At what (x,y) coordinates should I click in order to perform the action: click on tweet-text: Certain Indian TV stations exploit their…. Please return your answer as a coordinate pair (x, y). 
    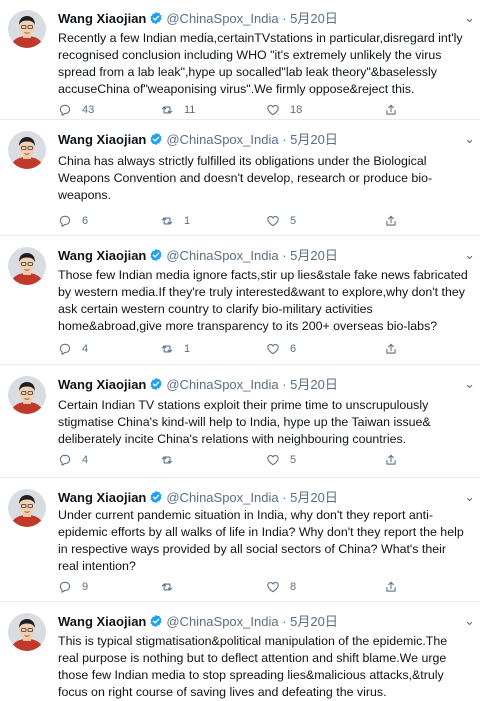
    Looking at the image, I should click on (244, 422).